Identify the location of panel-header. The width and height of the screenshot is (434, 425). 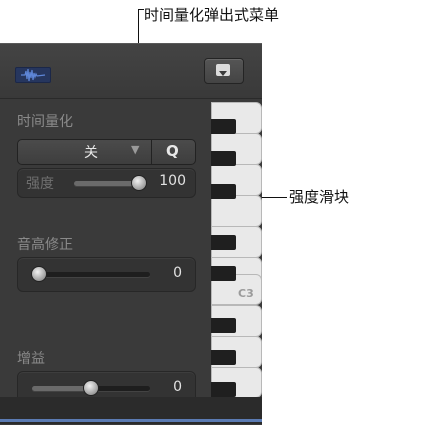
(131, 71).